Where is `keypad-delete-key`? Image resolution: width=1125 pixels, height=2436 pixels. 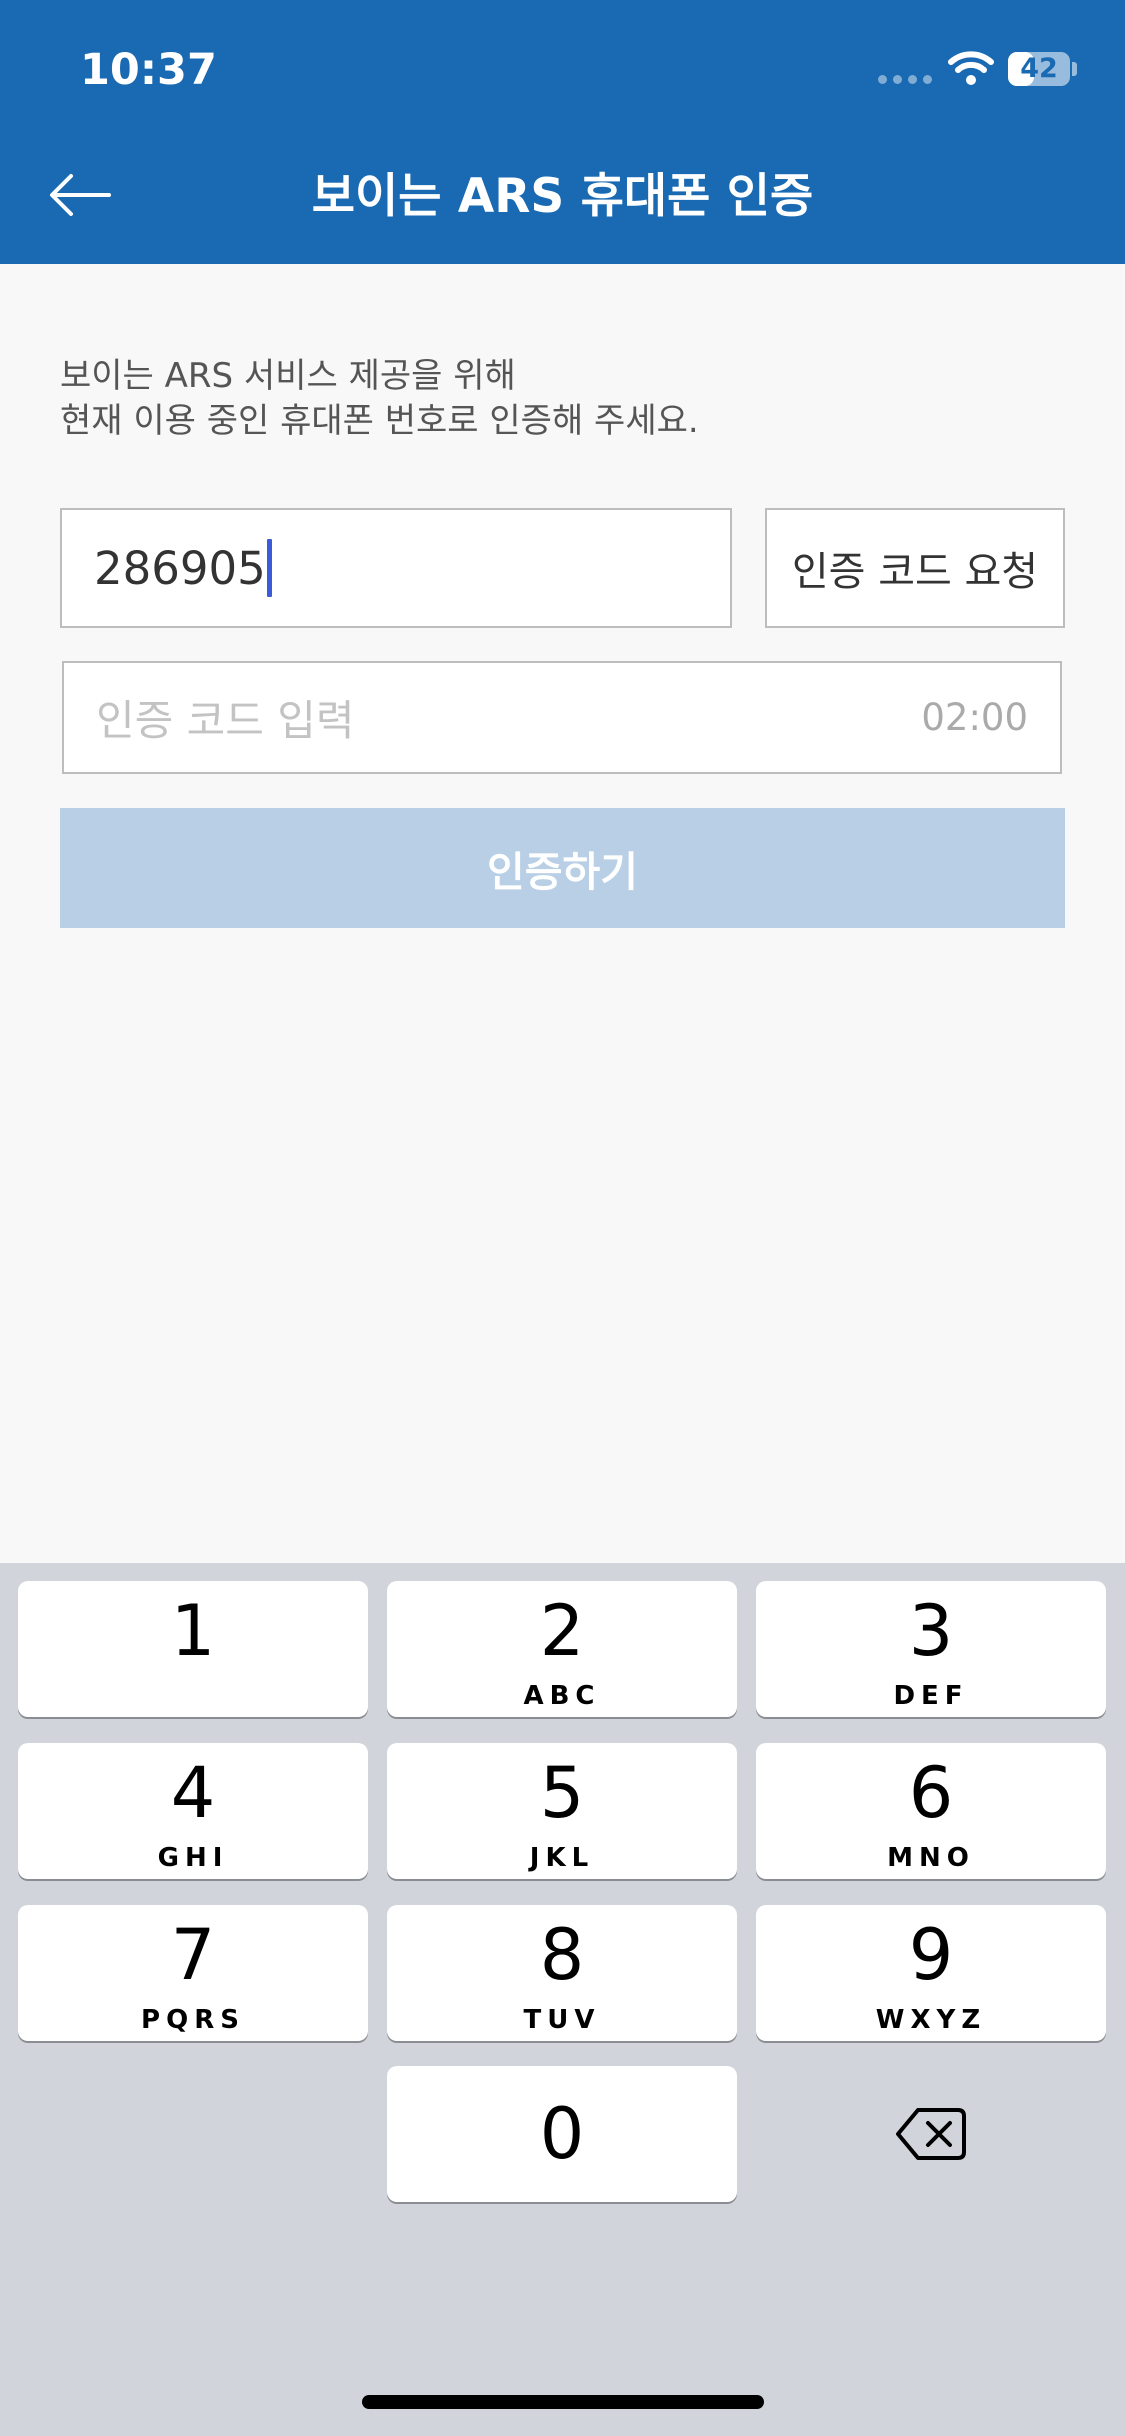
keypad-delete-key is located at coordinates (931, 2134).